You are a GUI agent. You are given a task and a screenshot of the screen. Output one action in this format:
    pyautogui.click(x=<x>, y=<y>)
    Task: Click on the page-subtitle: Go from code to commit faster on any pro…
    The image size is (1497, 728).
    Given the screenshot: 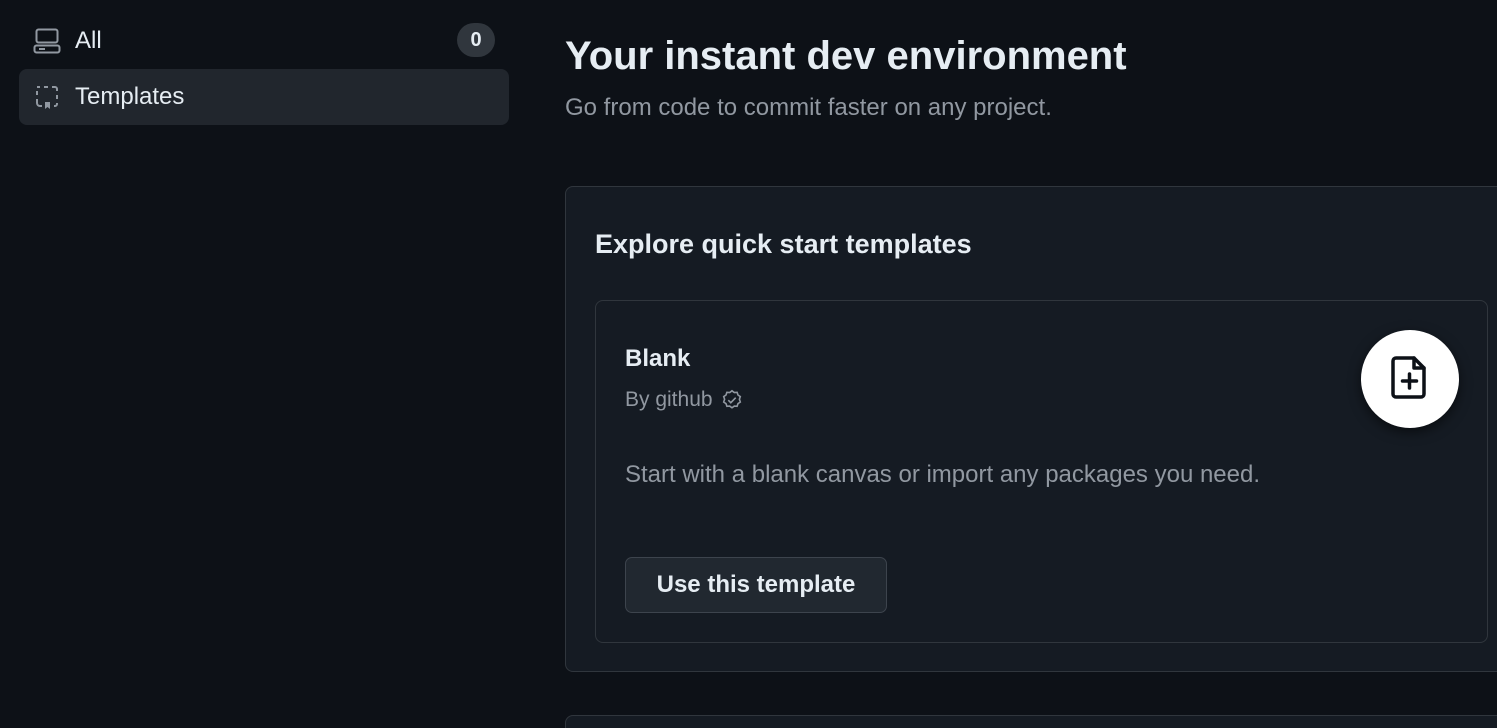 What is the action you would take?
    pyautogui.click(x=808, y=107)
    